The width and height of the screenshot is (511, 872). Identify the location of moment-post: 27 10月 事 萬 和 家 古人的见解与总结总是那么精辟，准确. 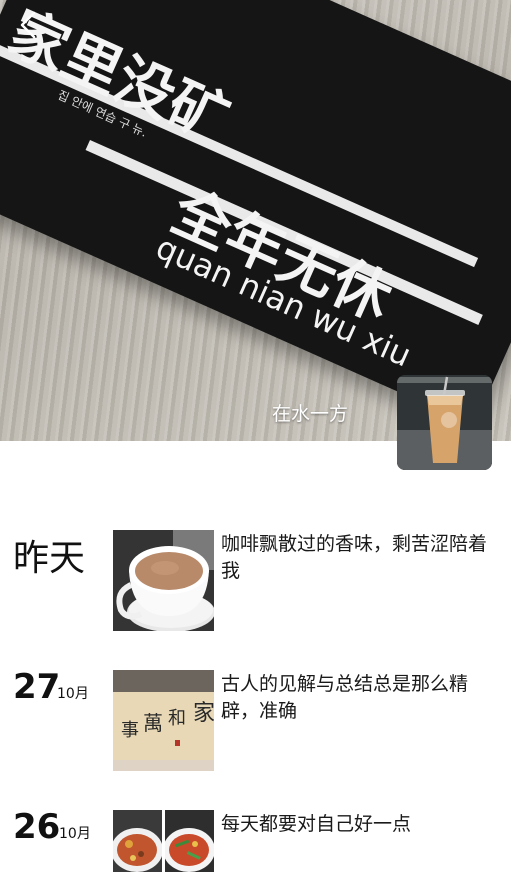
(255, 723).